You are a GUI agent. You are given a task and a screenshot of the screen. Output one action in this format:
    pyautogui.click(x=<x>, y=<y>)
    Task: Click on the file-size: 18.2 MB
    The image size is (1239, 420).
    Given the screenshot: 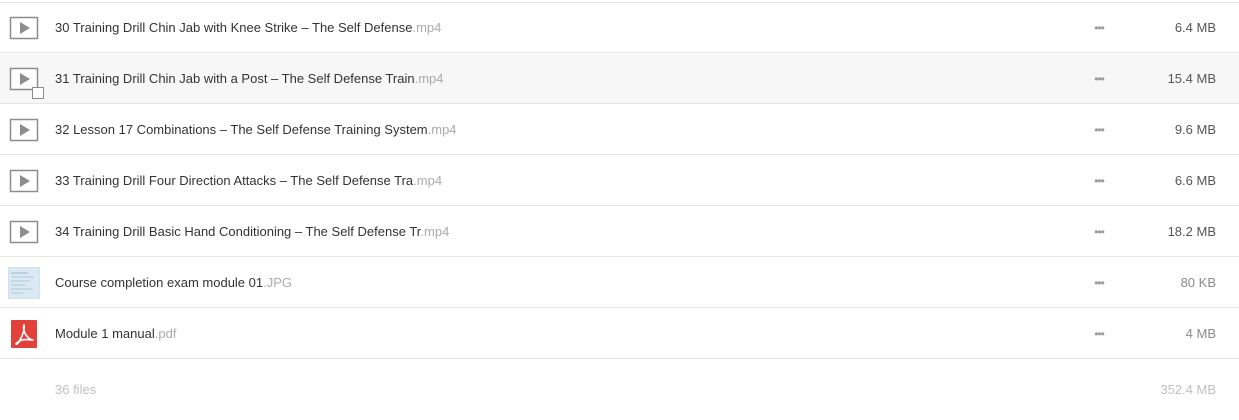 What is the action you would take?
    pyautogui.click(x=1191, y=231)
    